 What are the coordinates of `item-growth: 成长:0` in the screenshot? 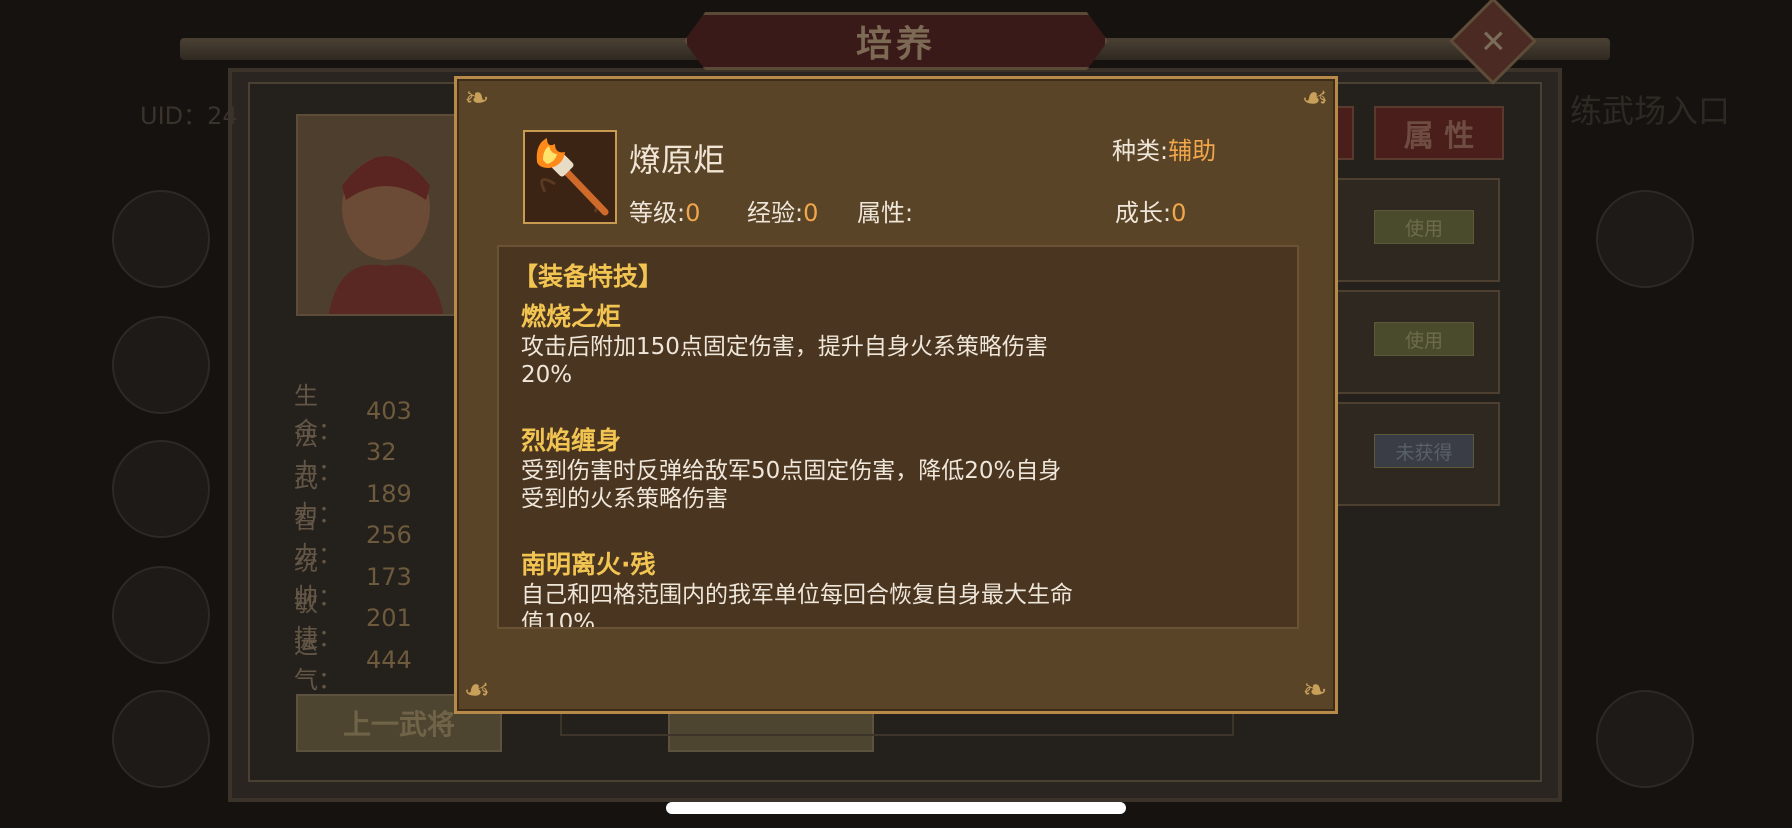 It's located at (1150, 210).